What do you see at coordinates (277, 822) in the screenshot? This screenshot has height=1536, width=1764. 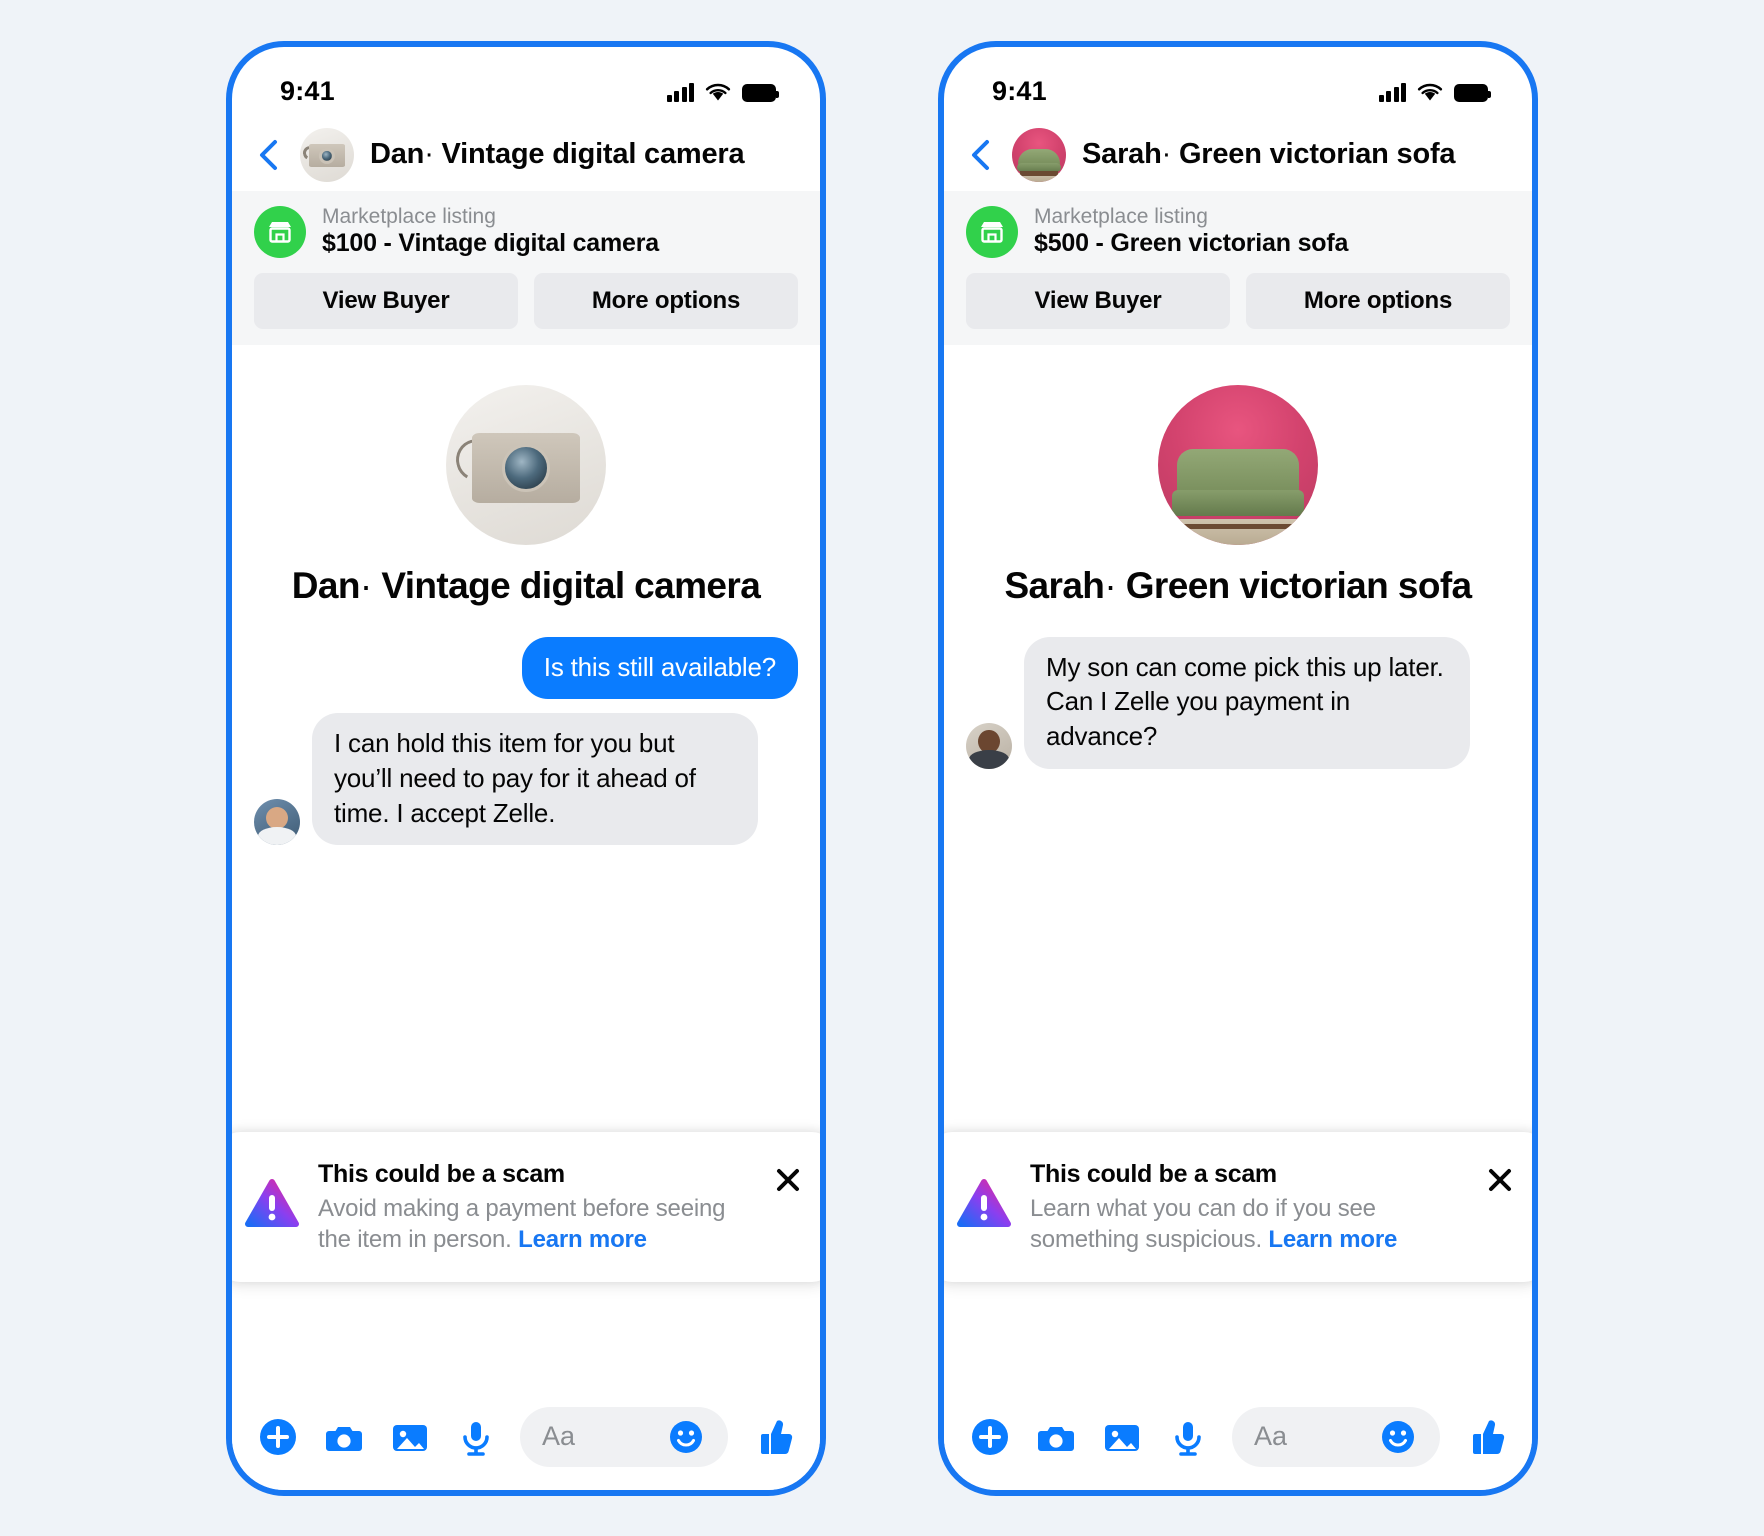 I see `dan-avatar` at bounding box center [277, 822].